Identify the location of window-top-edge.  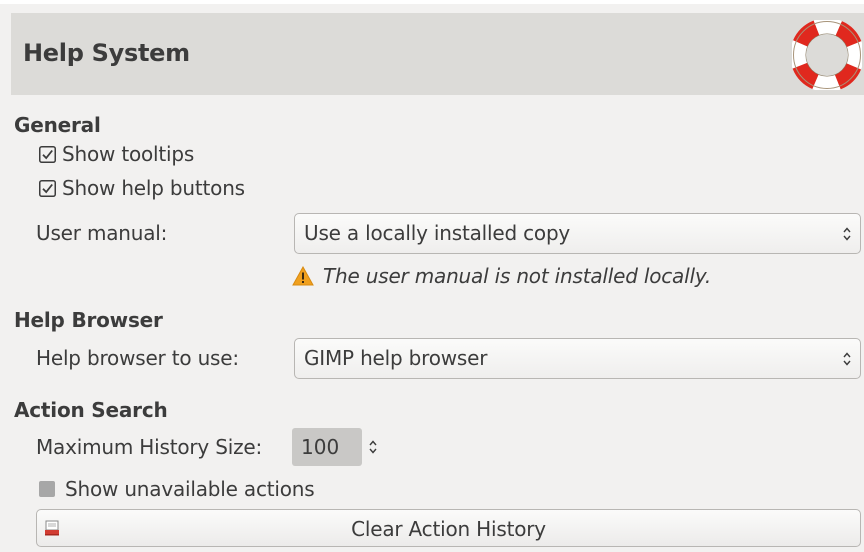
(432, 2).